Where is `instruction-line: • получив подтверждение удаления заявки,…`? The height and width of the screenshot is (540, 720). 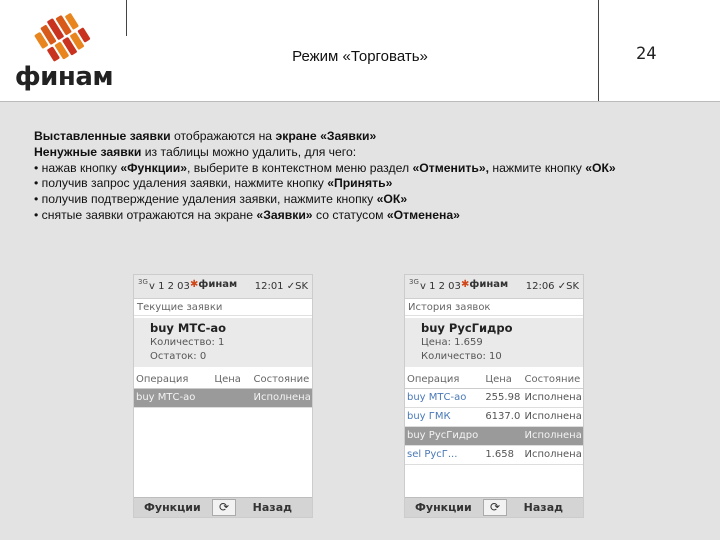 instruction-line: • получив подтверждение удаления заявки,… is located at coordinates (364, 200).